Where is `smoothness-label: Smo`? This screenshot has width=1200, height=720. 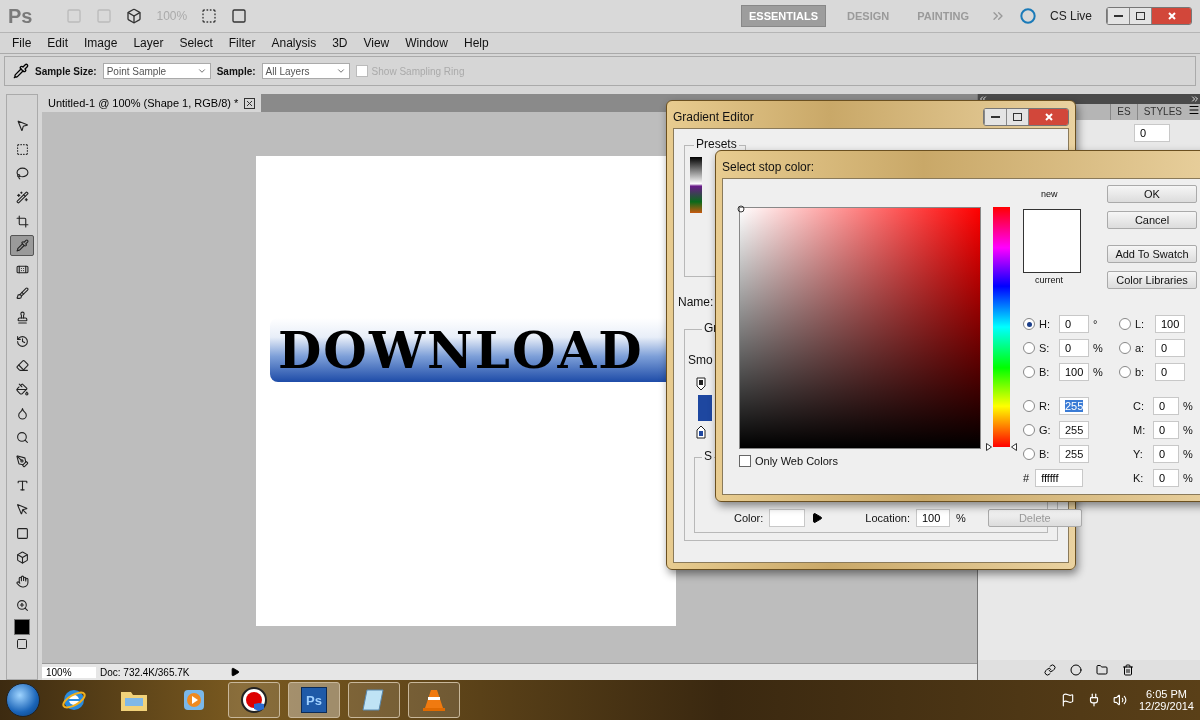
smoothness-label: Smo is located at coordinates (700, 360).